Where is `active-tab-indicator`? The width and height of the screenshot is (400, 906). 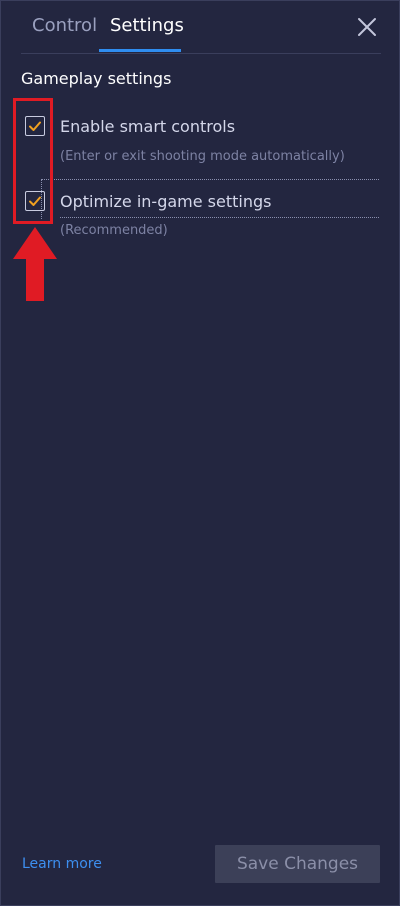
active-tab-indicator is located at coordinates (140, 50).